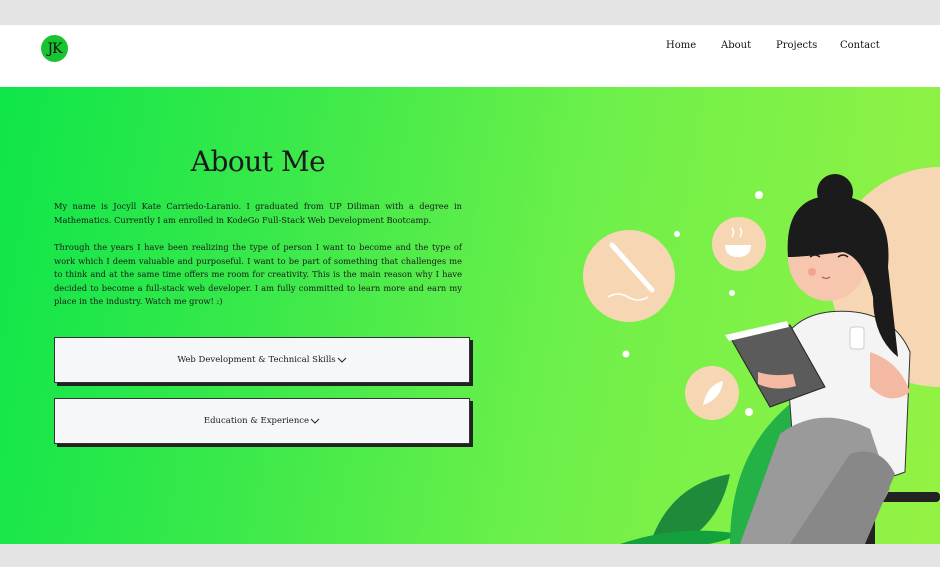  What do you see at coordinates (256, 360) in the screenshot?
I see `accordion-skills-label: Web Development & Technical Skills` at bounding box center [256, 360].